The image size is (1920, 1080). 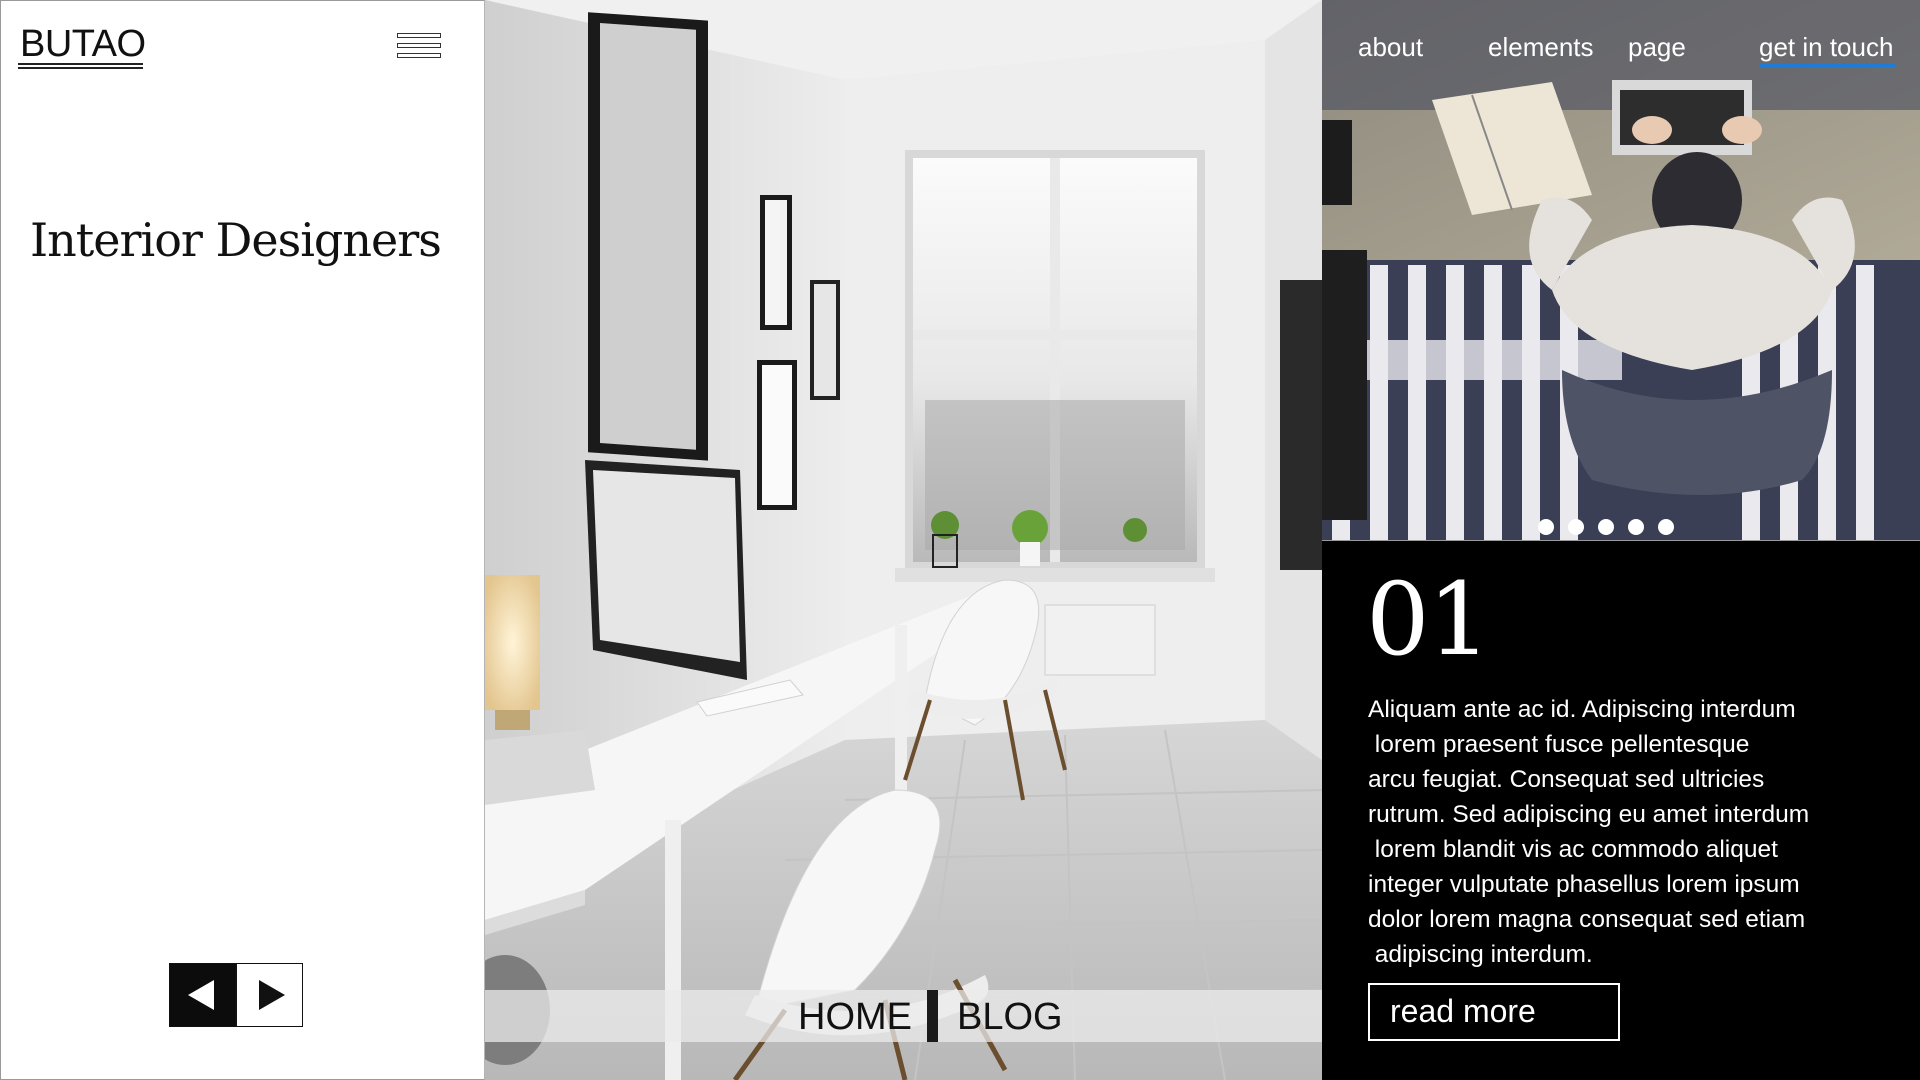 What do you see at coordinates (419, 47) in the screenshot?
I see `hamburger-menu-icon` at bounding box center [419, 47].